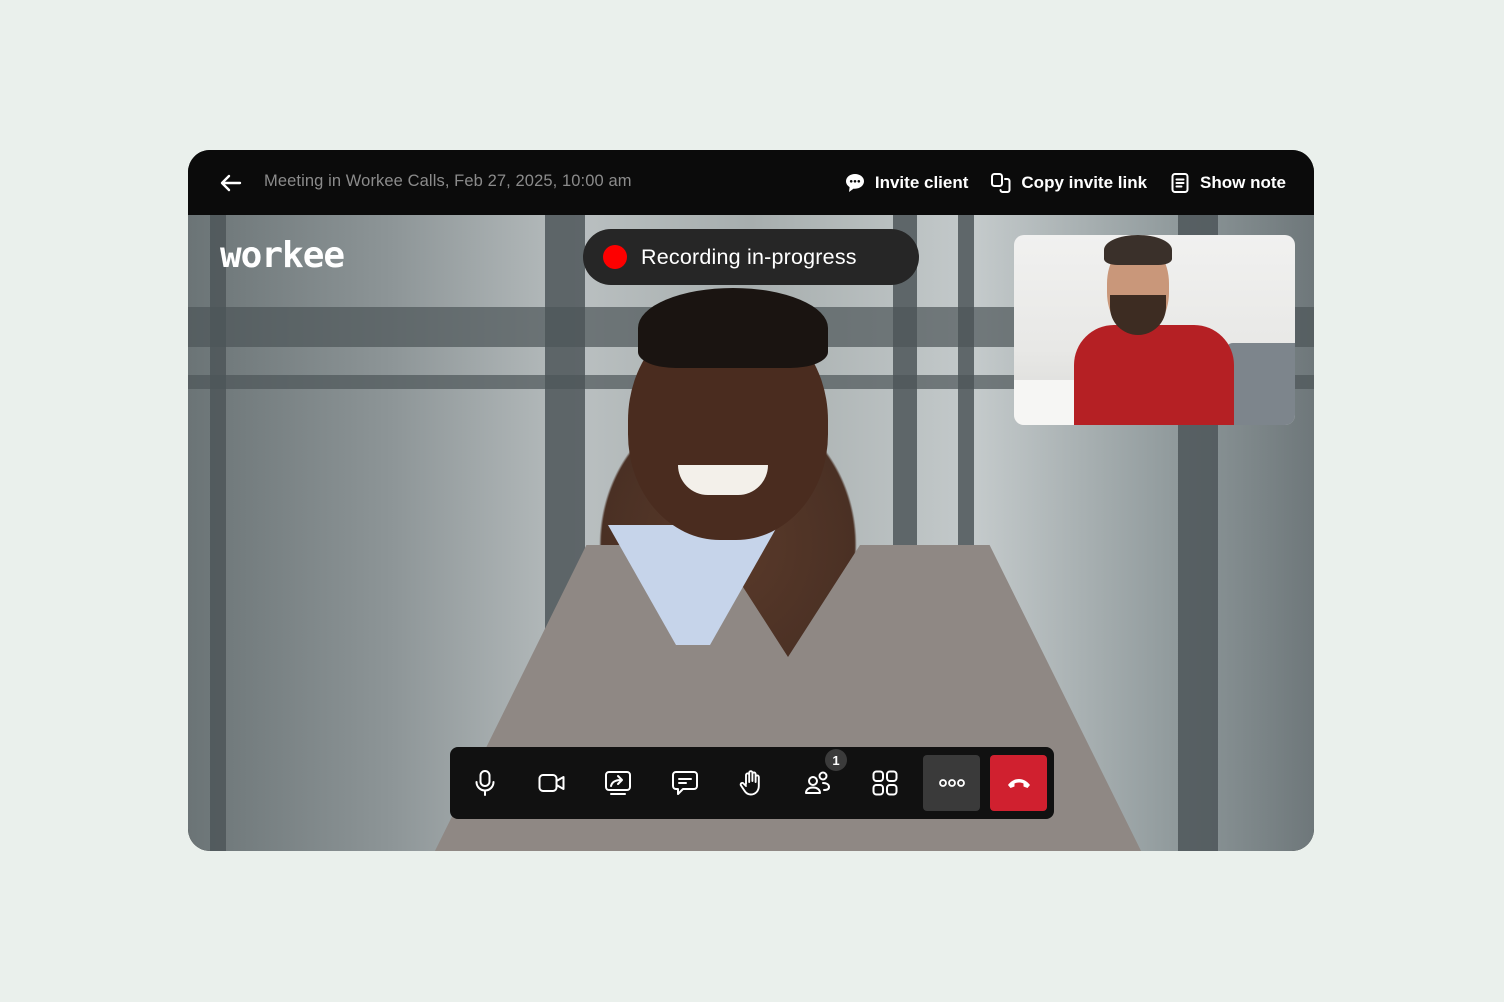 This screenshot has height=1002, width=1504. I want to click on participants-icon, so click(817, 782).